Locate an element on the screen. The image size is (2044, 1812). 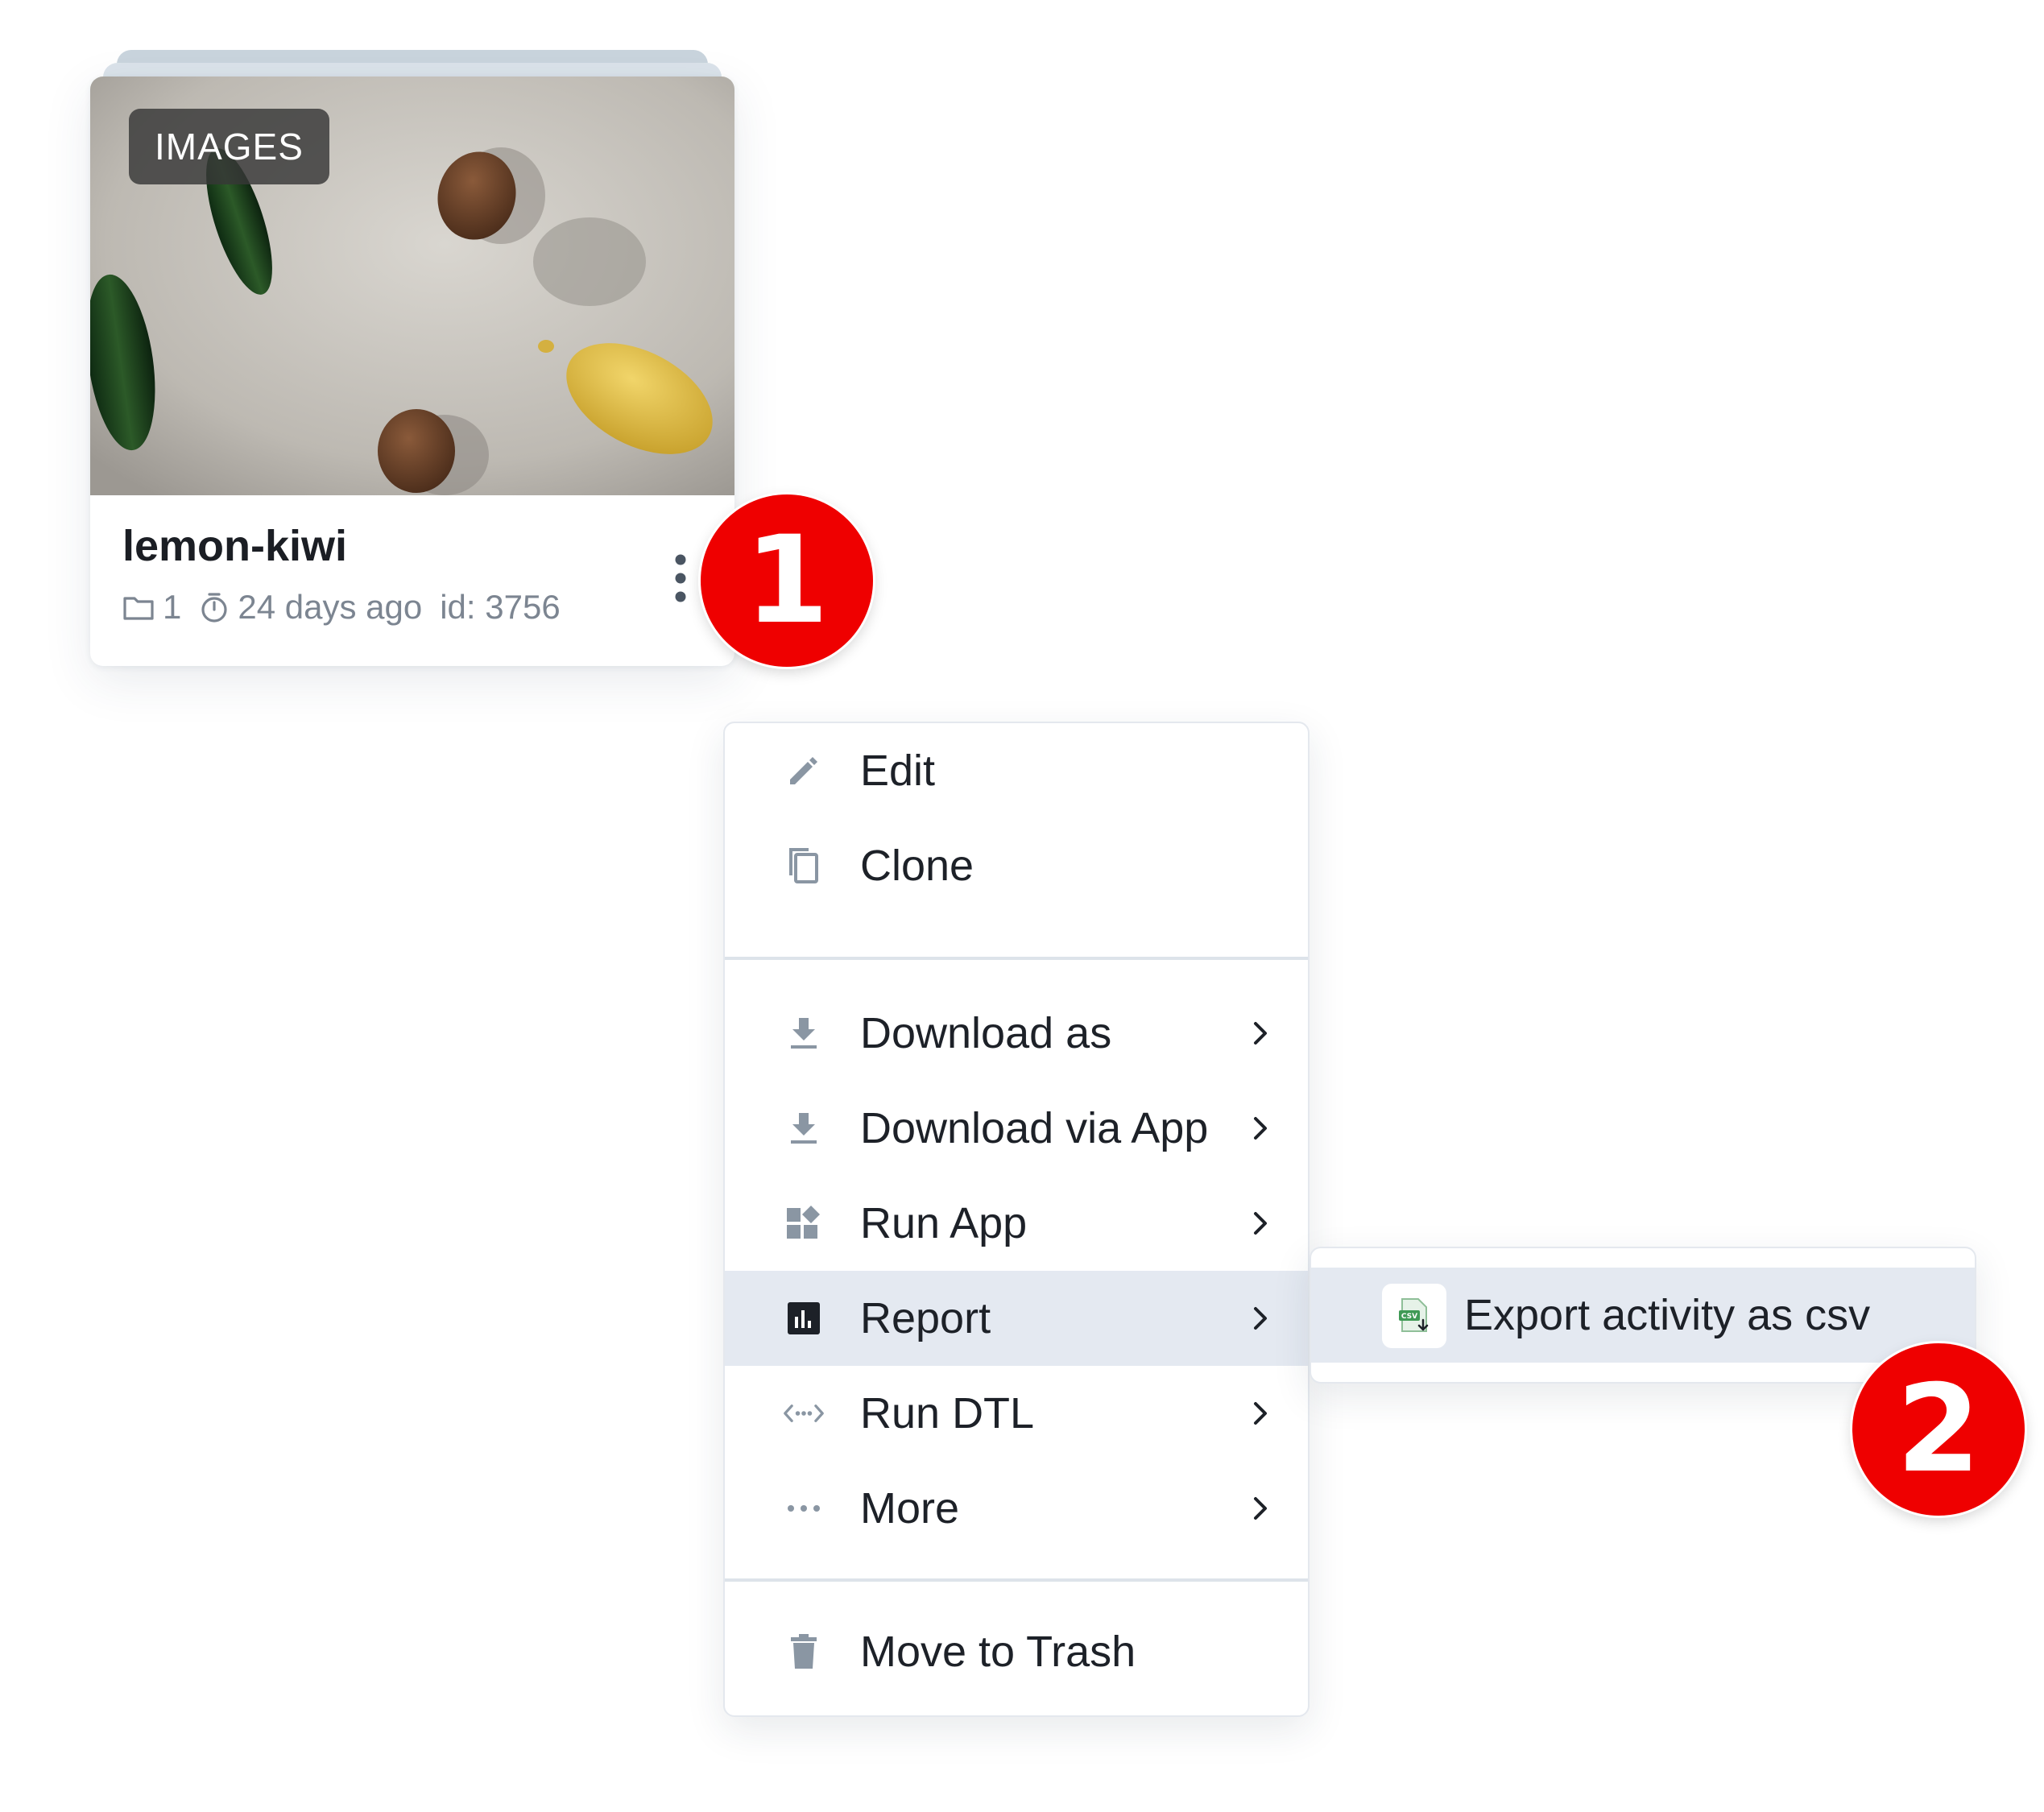
menu-item-label: Download via App is located at coordinates (1034, 1128).